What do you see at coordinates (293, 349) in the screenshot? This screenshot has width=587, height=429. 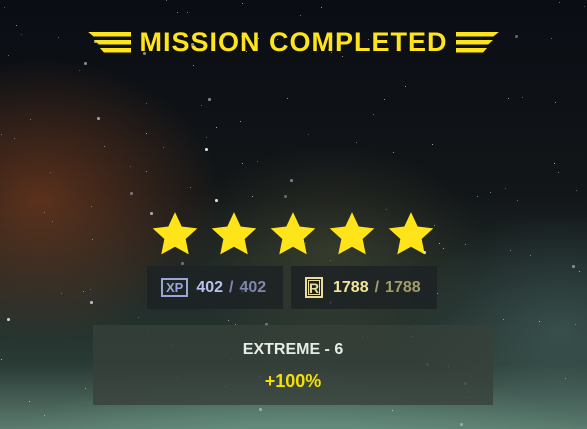 I see `difficulty-name: EXTREME - 6` at bounding box center [293, 349].